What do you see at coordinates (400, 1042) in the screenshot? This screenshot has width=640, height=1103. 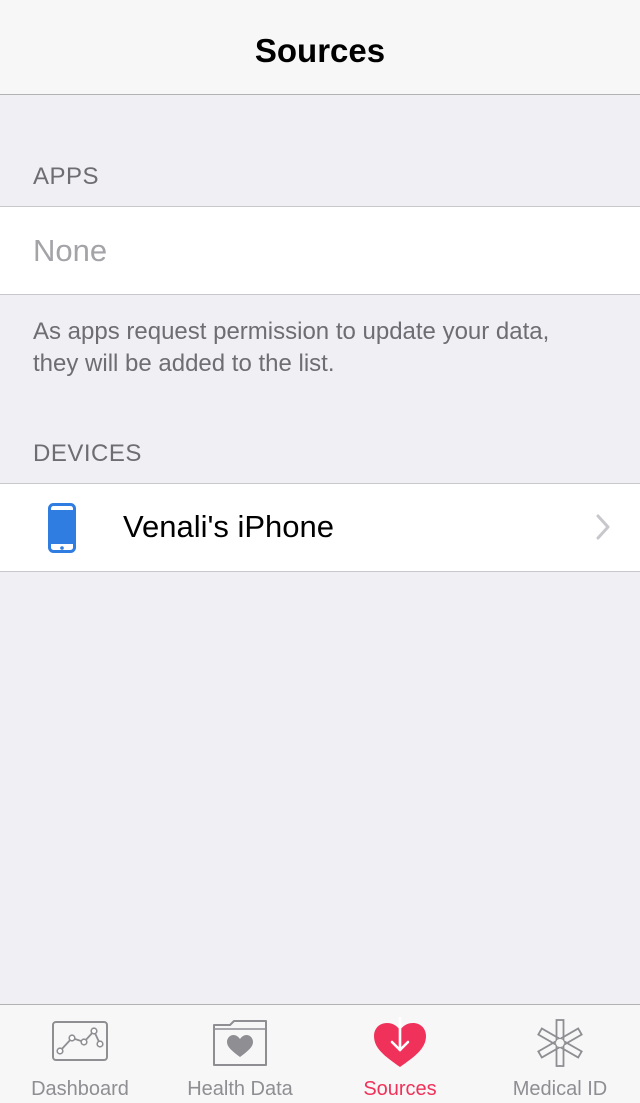 I see `sources-heart-icon` at bounding box center [400, 1042].